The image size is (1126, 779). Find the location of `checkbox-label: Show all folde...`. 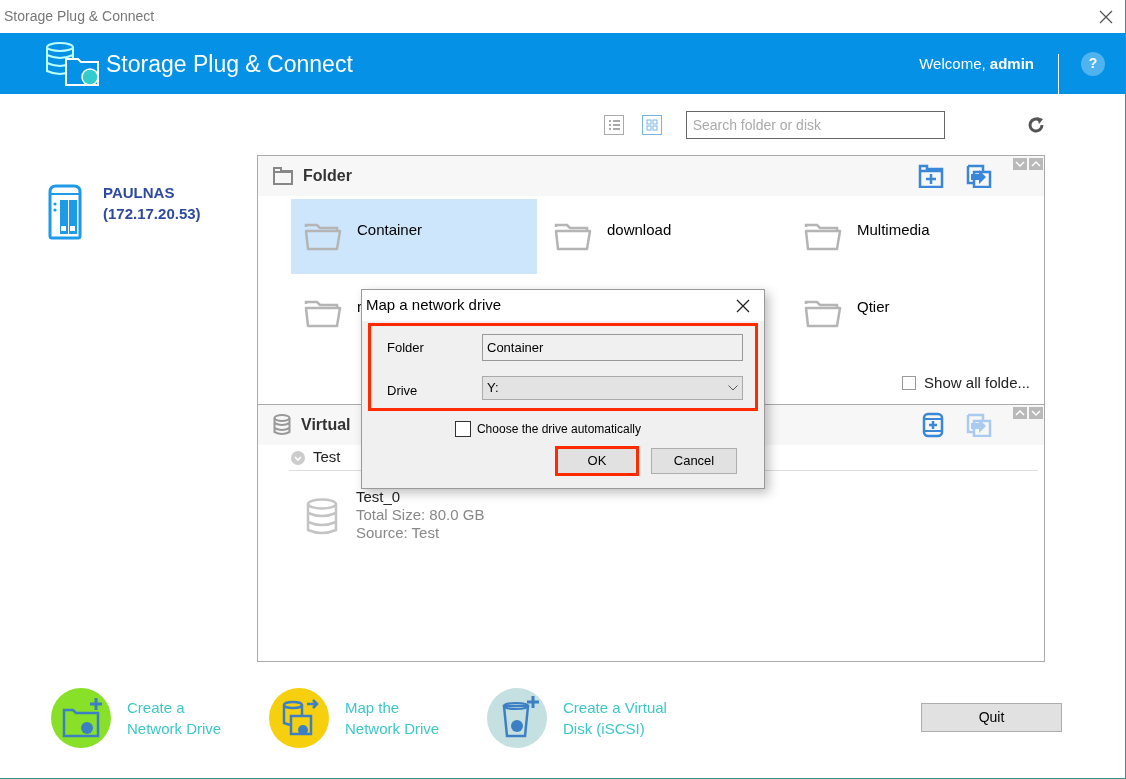

checkbox-label: Show all folde... is located at coordinates (977, 382).